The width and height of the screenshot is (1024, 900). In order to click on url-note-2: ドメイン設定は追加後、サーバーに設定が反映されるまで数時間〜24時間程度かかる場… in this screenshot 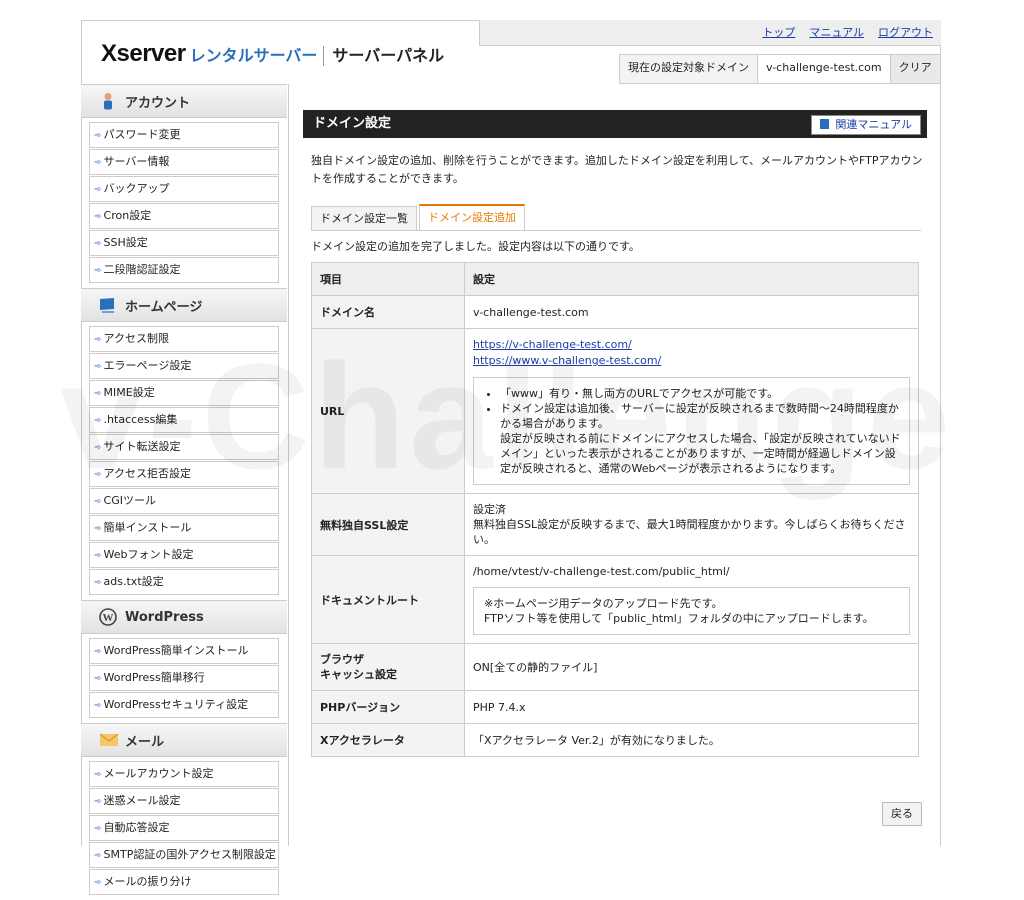, I will do `click(700, 438)`.